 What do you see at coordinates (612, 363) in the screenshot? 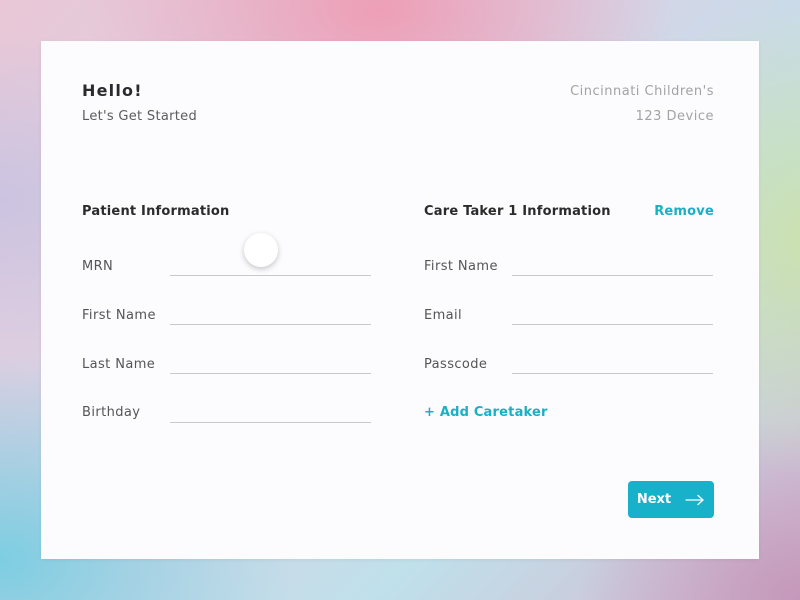
I see `caretaker-passcode-input` at bounding box center [612, 363].